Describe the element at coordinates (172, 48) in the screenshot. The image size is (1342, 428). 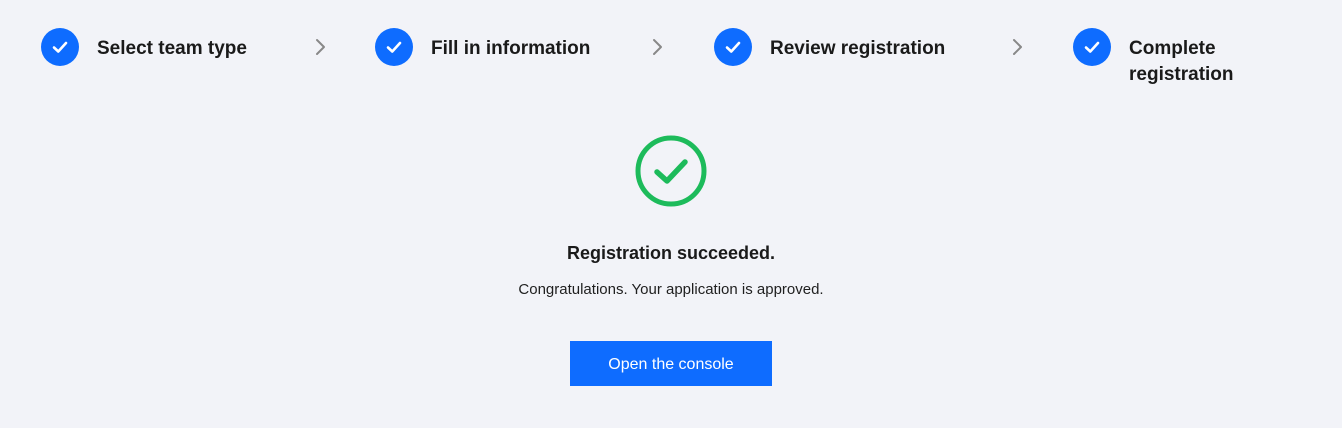
I see `step-label: Select team type` at that location.